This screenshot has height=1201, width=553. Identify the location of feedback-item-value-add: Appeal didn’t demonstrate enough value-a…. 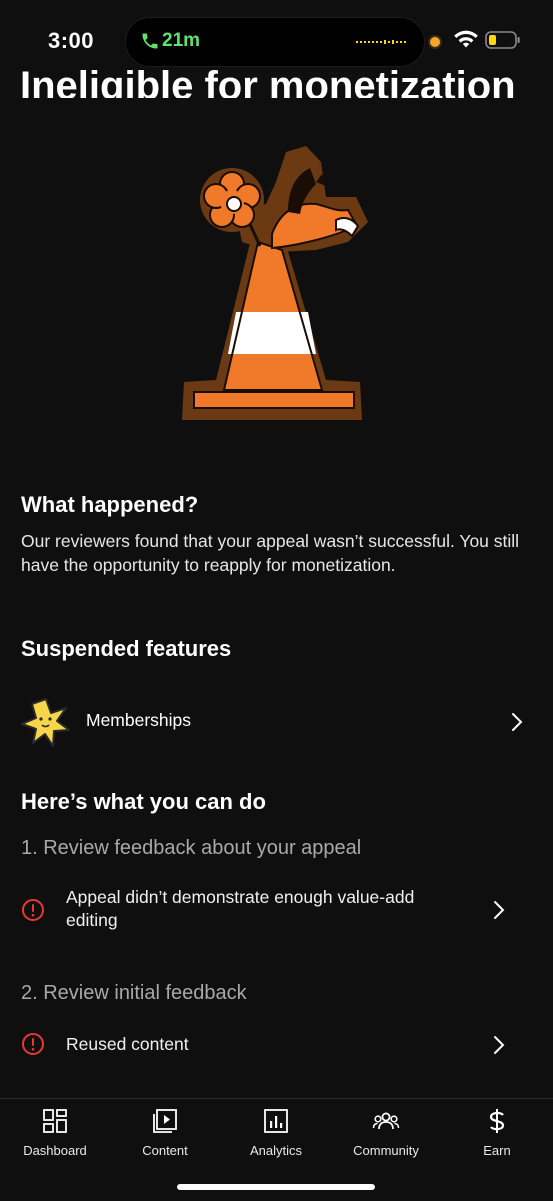
(276, 910).